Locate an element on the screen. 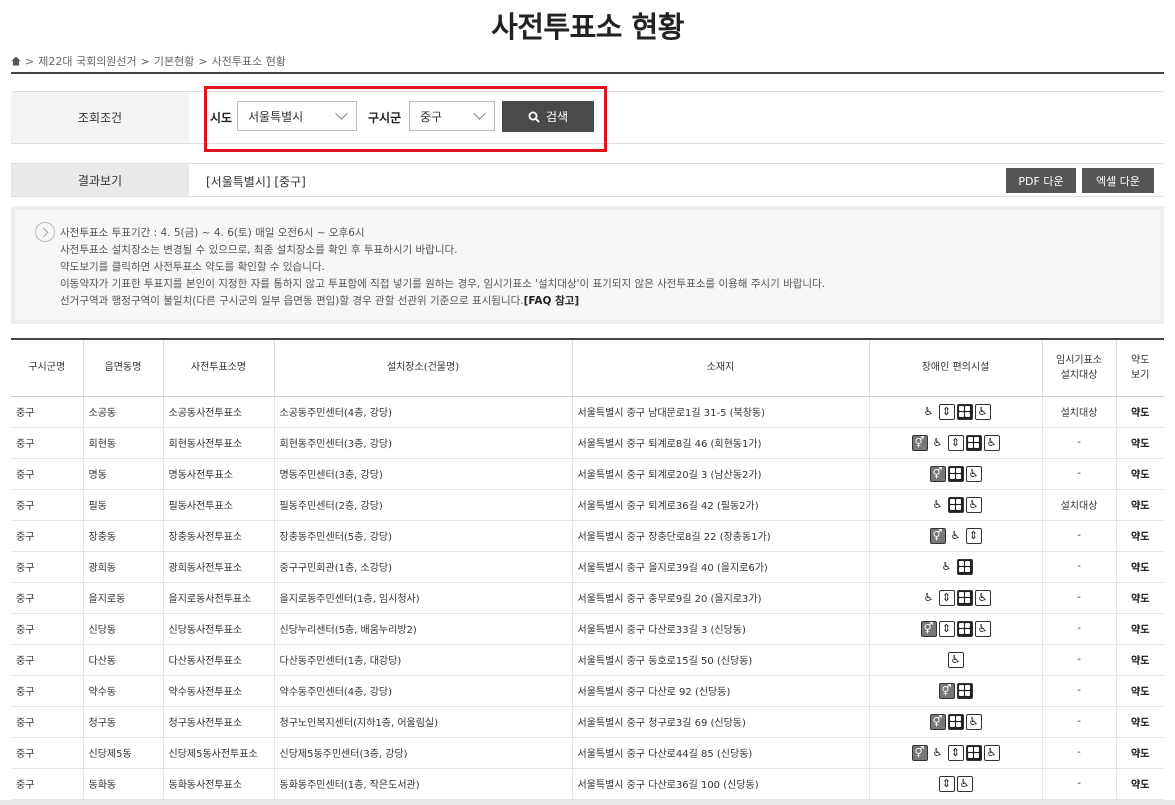 This screenshot has width=1175, height=805. cell-name: 소공동사전투표소 is located at coordinates (219, 412).